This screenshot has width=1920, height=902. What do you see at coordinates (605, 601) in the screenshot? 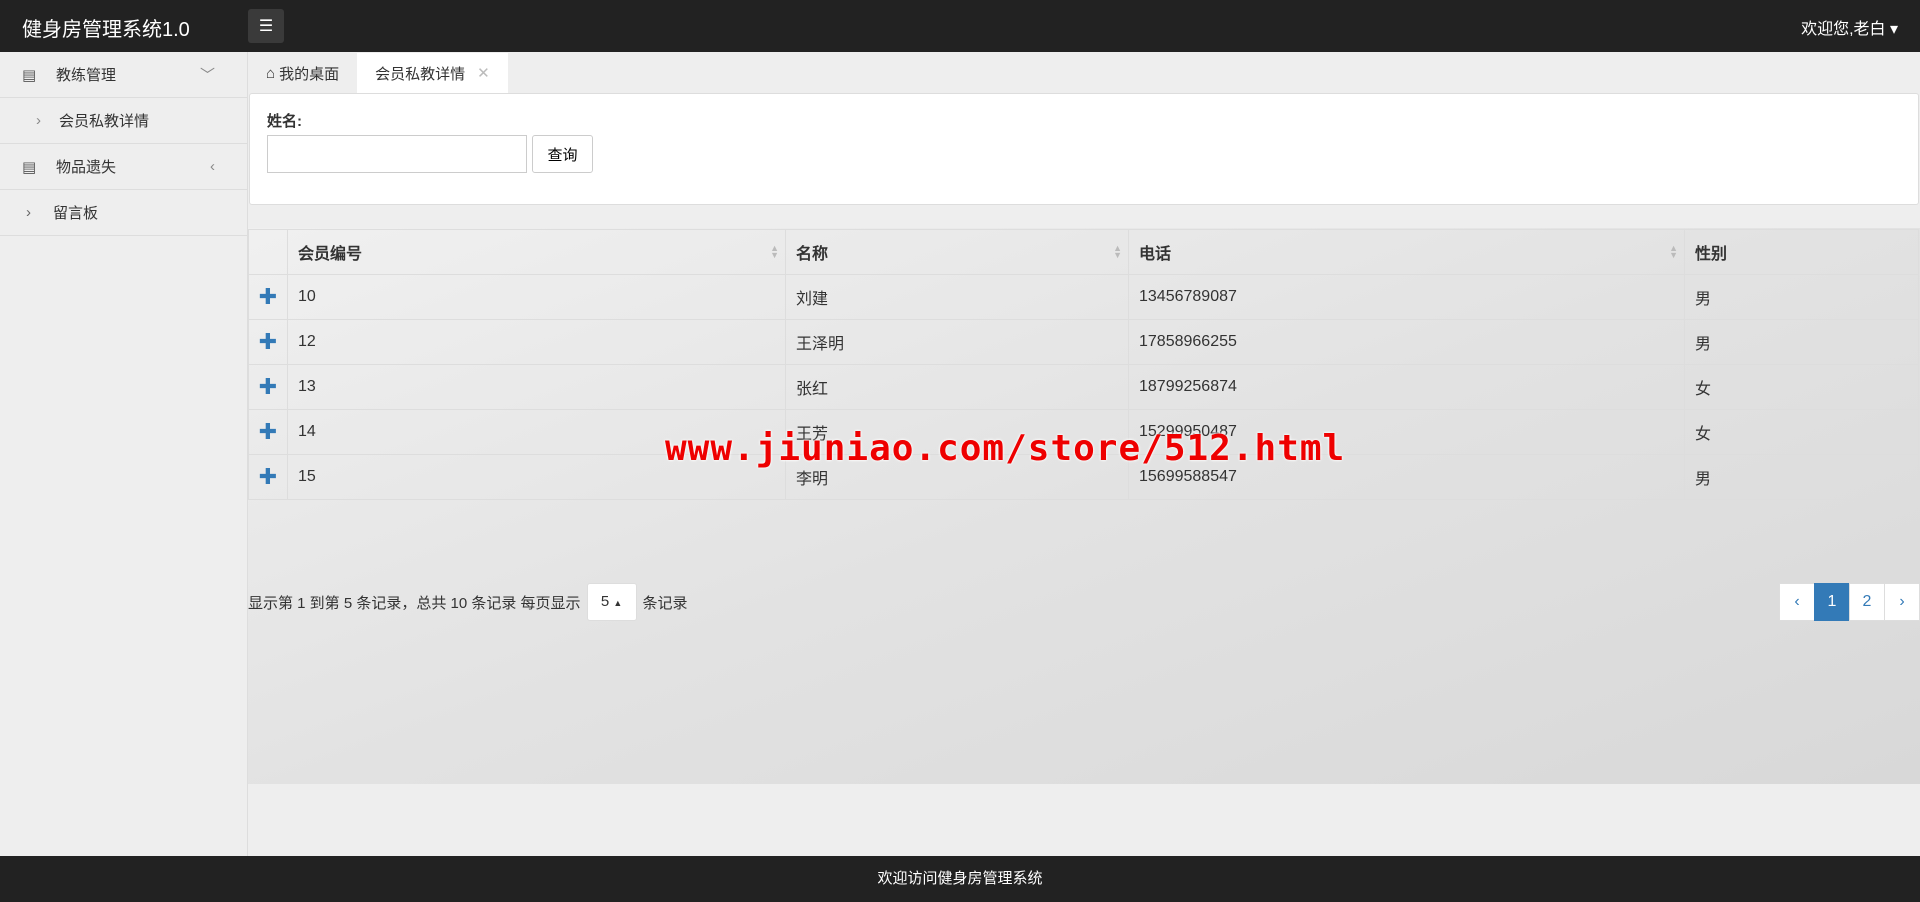
I see `page-size-value: 5` at bounding box center [605, 601].